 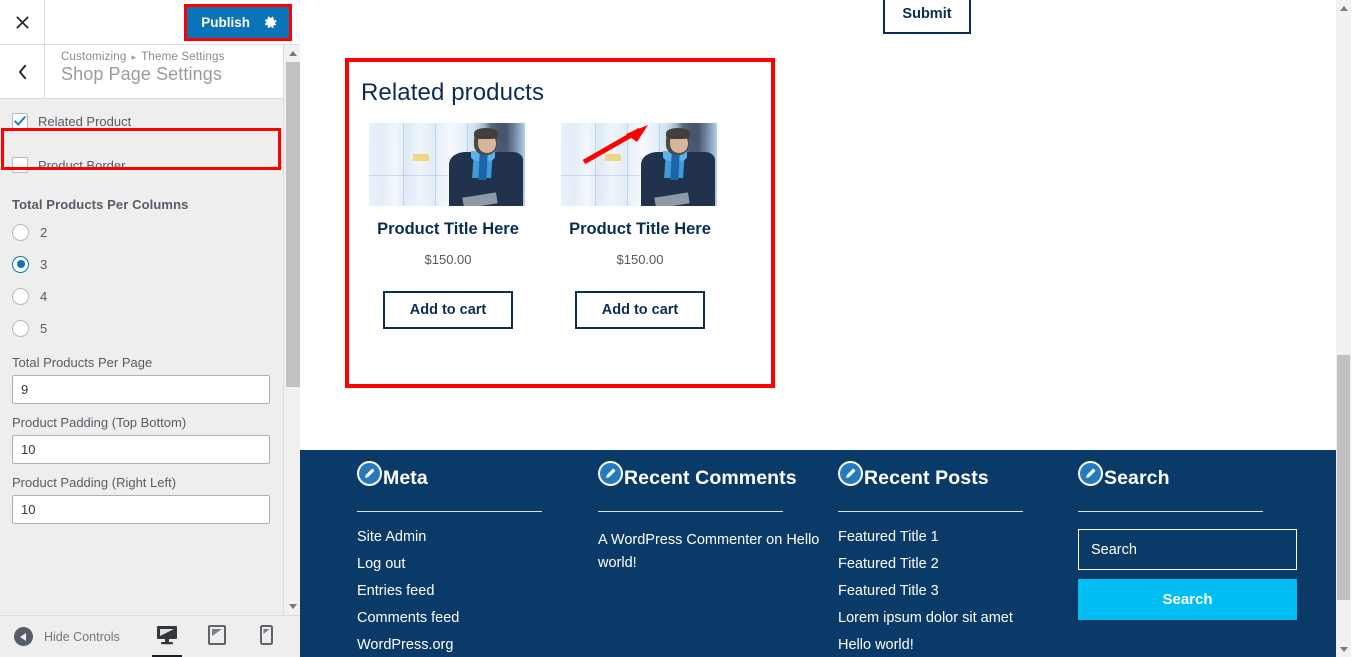 I want to click on label-product-padding-top-bottom: Product Padding (Top Bottom), so click(x=99, y=422).